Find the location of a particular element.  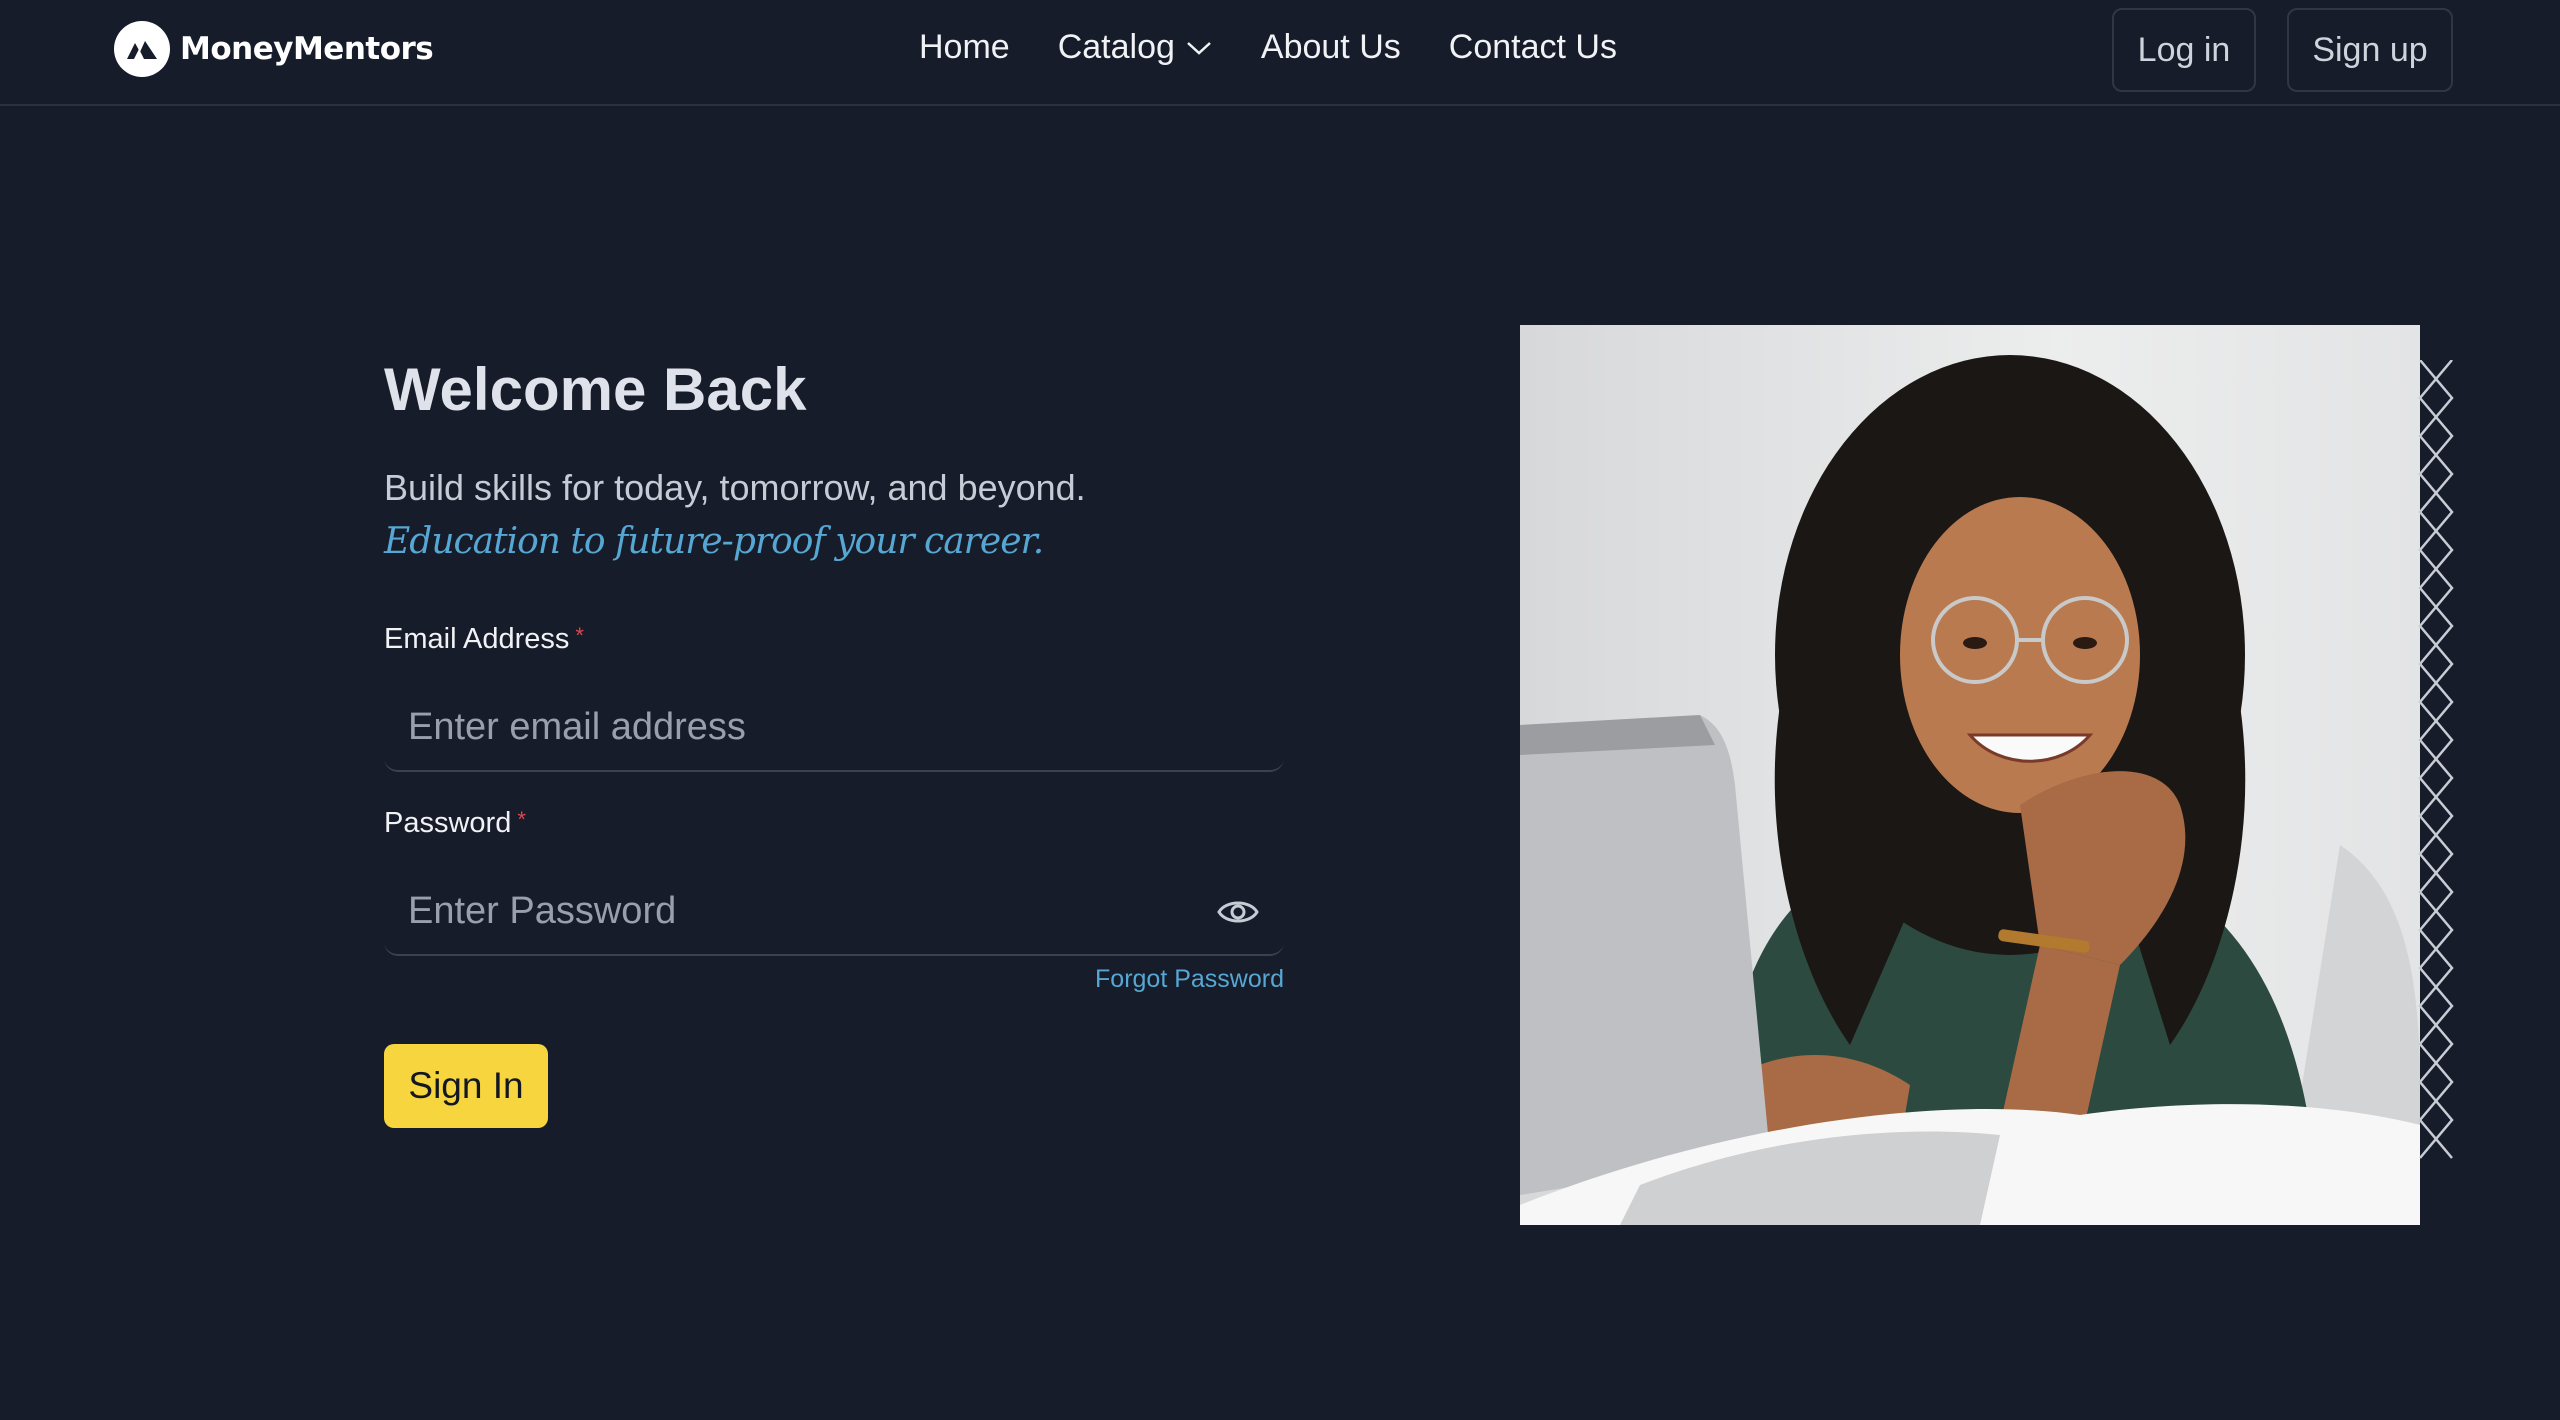

chevron-down-icon is located at coordinates (1199, 48).